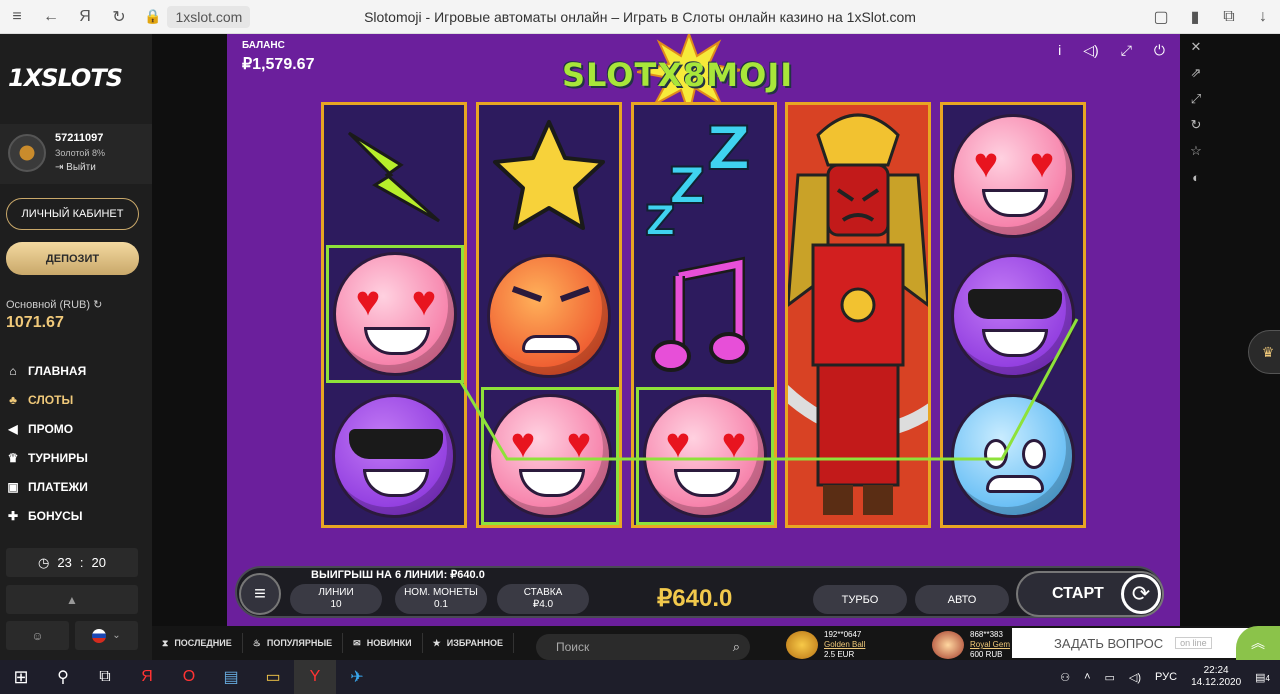 This screenshot has width=1280, height=694. I want to click on spin-icon: ⟳, so click(1141, 594).